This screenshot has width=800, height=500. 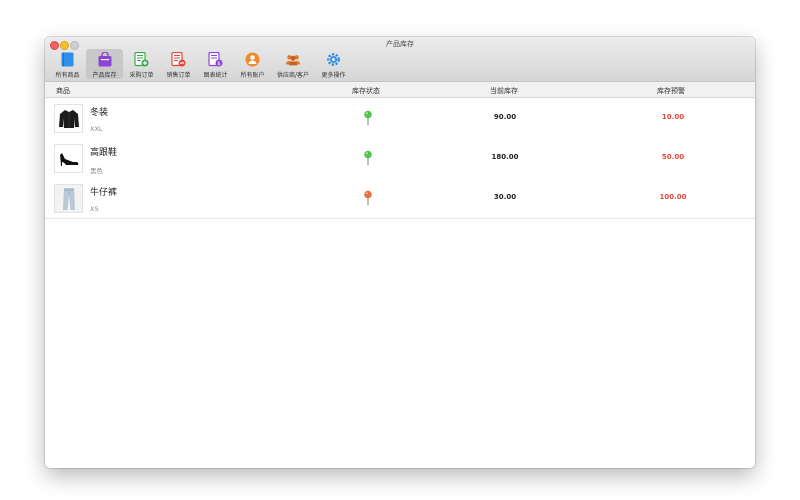 I want to click on toolbar-suppliers-customers: 供应商/客户, so click(x=293, y=64).